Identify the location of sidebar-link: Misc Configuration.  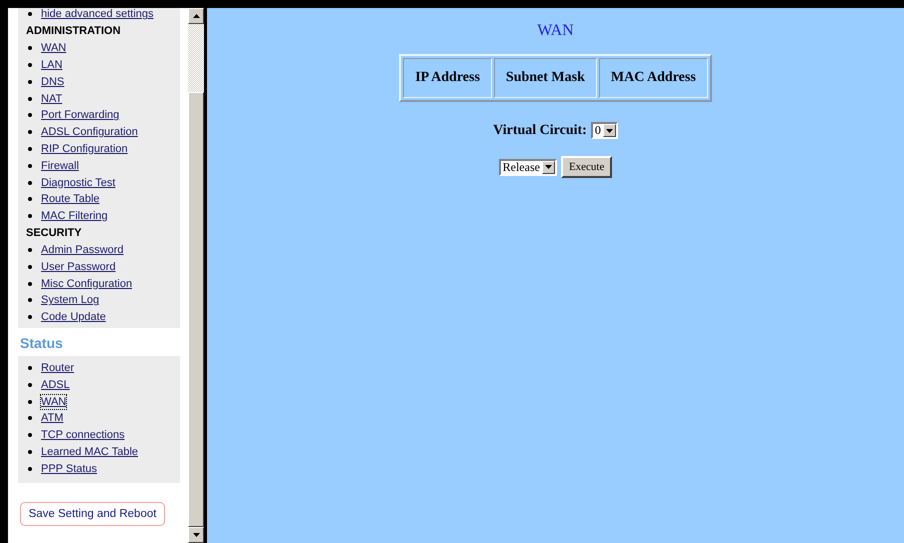
(86, 283).